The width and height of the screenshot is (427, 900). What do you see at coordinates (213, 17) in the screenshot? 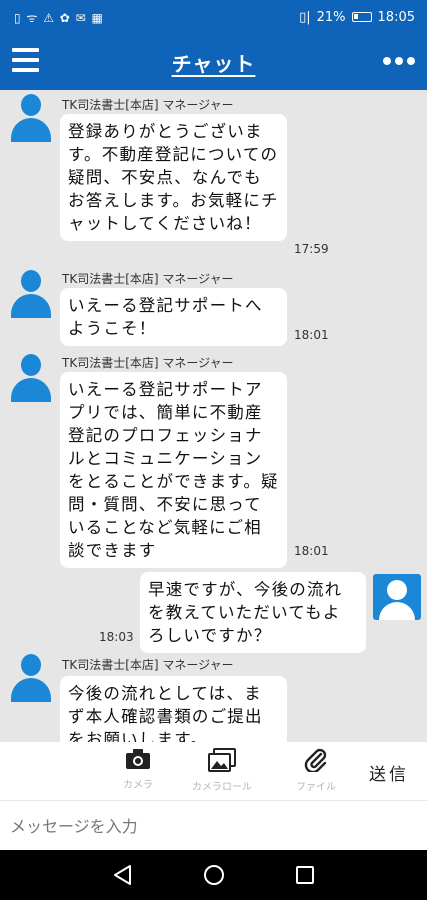
I see `status-bar: ▯ ᯤ ⚠ ✿ ✉ ▦ ▯| 21% 18:05` at bounding box center [213, 17].